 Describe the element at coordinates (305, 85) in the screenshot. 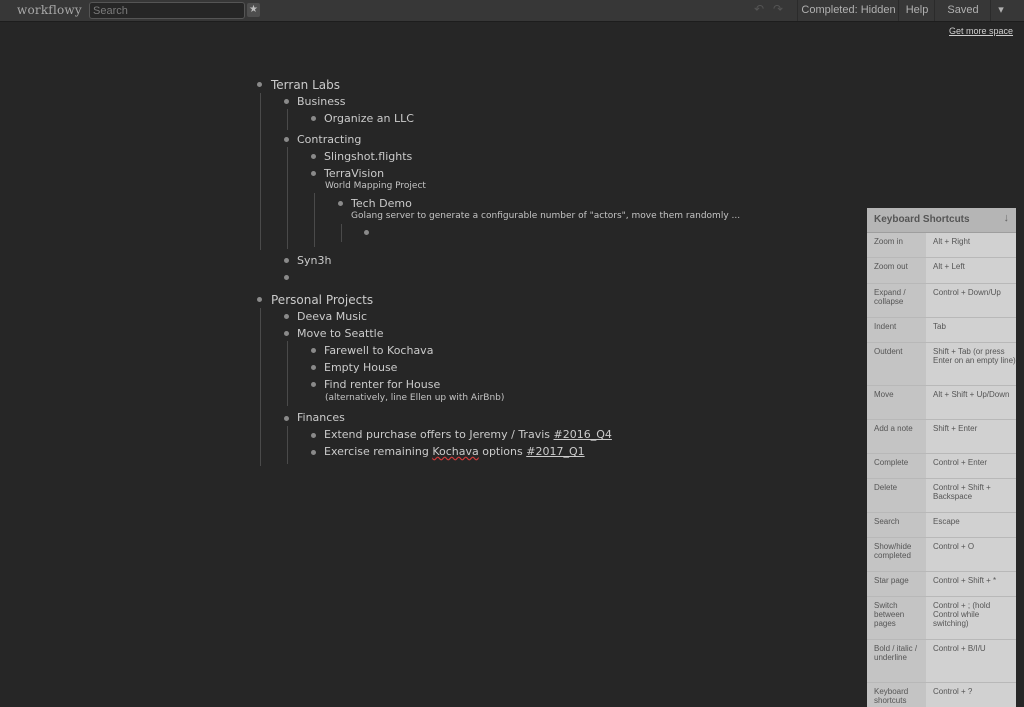

I see `list-item: Terran Labs` at that location.